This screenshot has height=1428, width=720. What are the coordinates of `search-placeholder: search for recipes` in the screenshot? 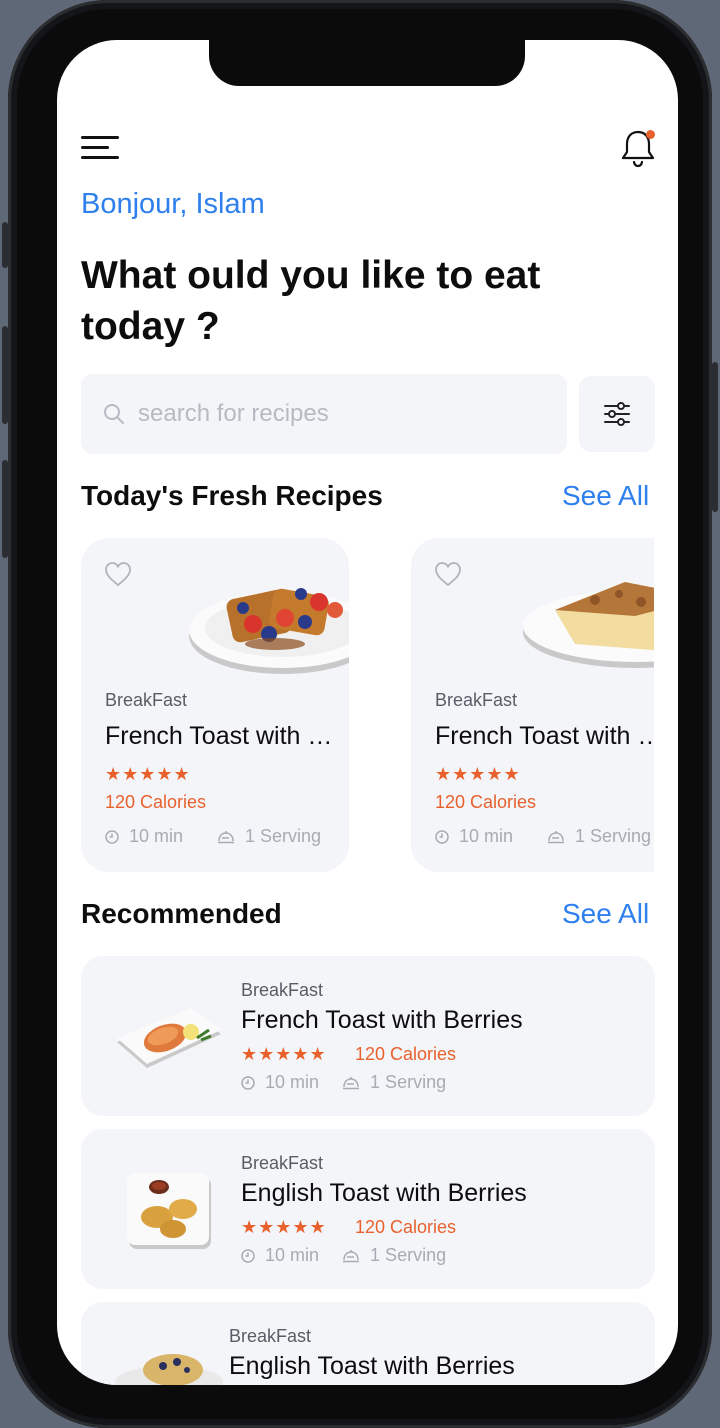 It's located at (233, 413).